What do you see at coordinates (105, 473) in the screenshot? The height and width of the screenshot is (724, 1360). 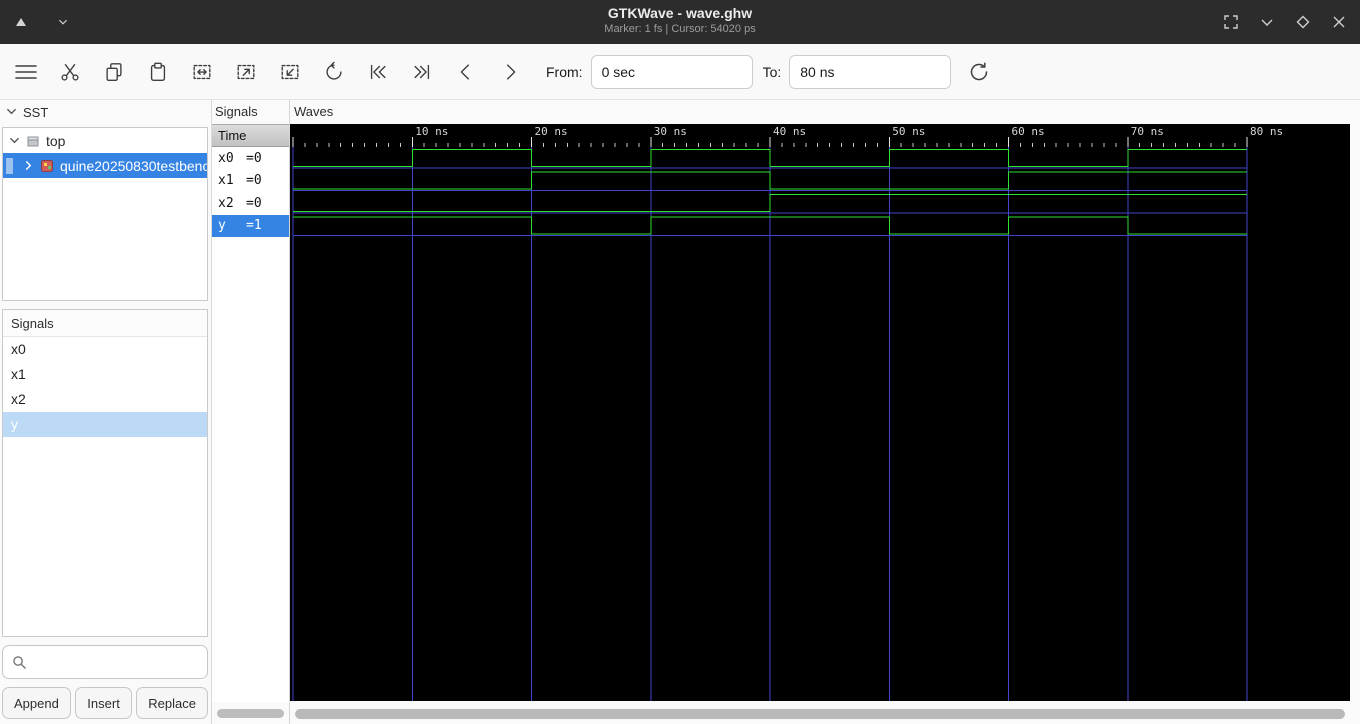 I see `sst-signals-panel: Signals x0 x1 x2 y` at bounding box center [105, 473].